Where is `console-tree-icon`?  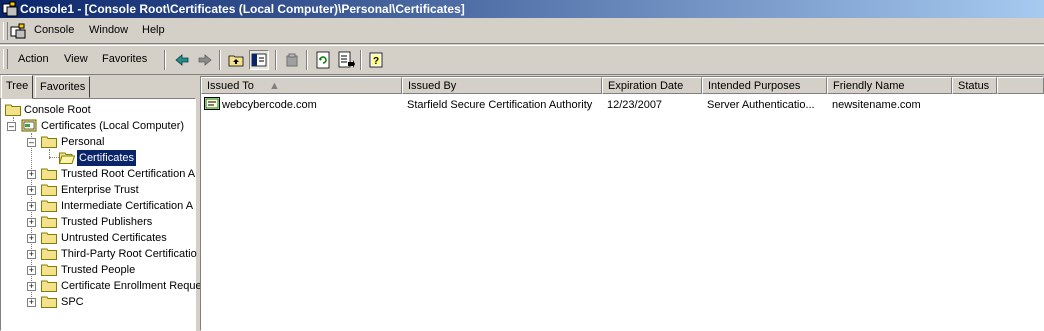 console-tree-icon is located at coordinates (259, 60).